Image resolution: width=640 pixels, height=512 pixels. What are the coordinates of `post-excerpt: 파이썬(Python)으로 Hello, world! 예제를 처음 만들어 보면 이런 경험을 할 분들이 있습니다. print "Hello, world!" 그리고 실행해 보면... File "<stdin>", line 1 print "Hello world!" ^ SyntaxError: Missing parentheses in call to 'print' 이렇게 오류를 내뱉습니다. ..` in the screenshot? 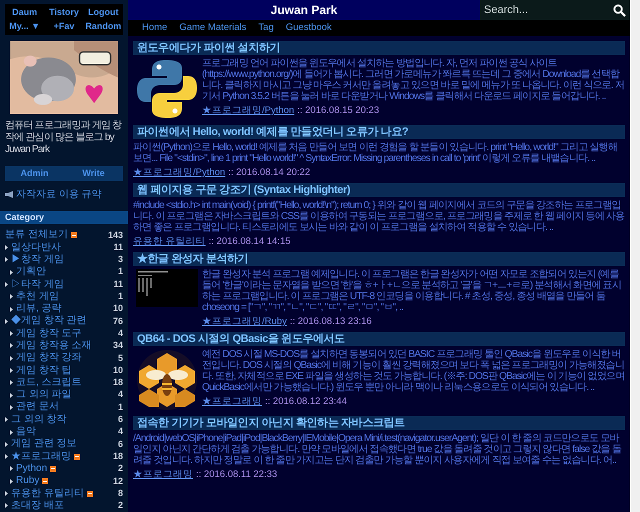 It's located at (375, 153).